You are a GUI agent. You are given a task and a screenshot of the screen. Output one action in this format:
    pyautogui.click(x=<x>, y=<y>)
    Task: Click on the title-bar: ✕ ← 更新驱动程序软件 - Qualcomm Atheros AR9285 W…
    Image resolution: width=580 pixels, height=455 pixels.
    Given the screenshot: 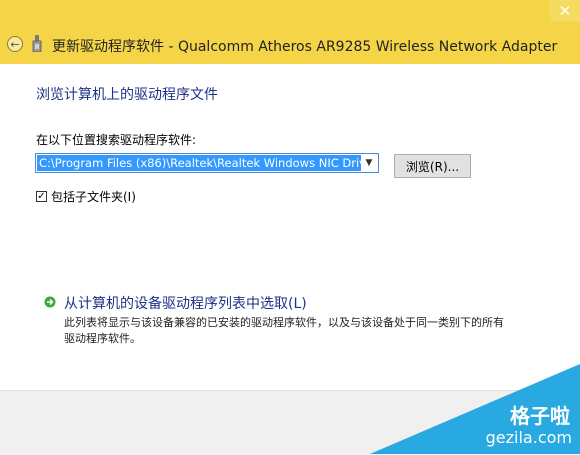 What is the action you would take?
    pyautogui.click(x=290, y=32)
    